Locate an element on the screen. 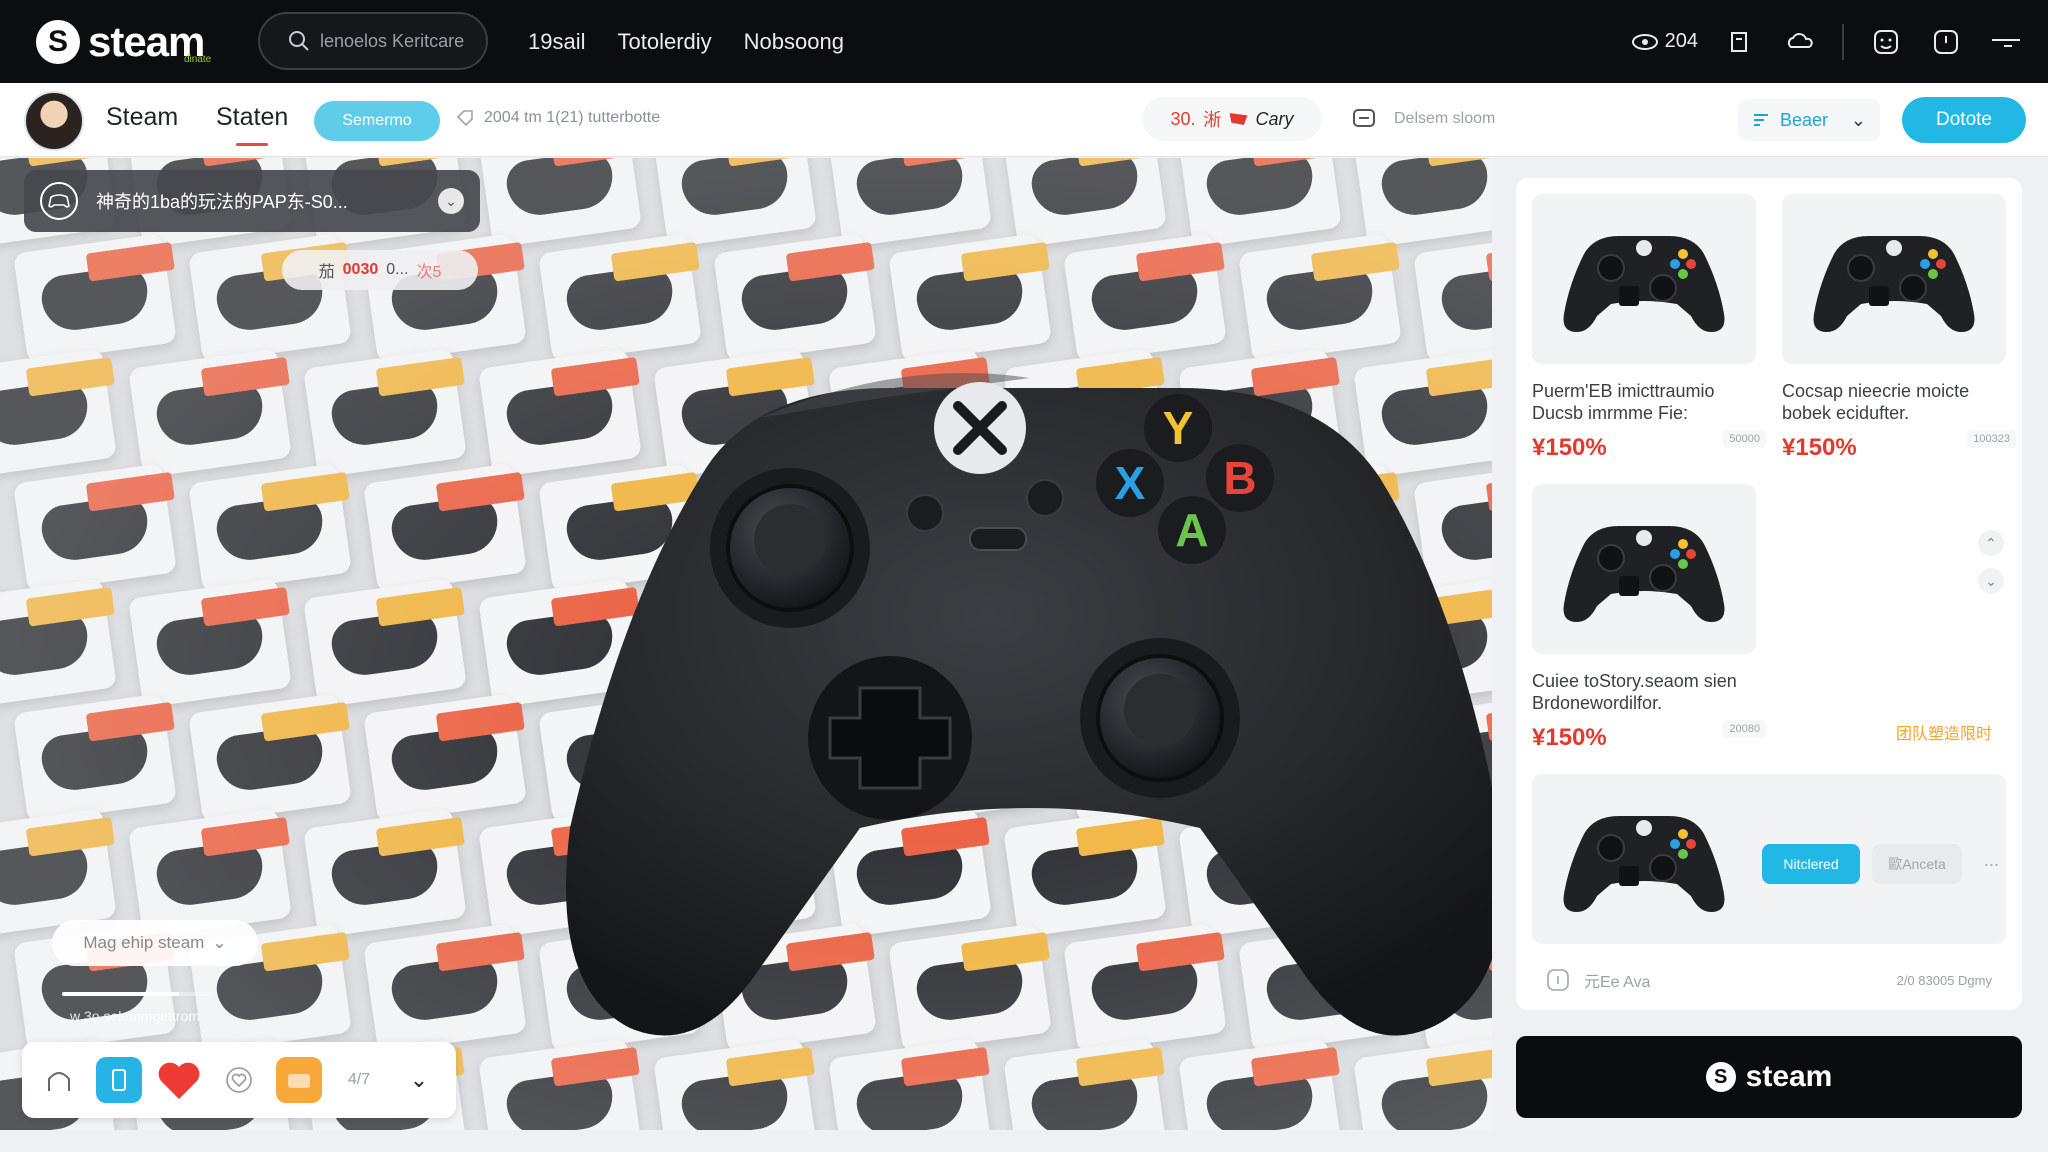 The height and width of the screenshot is (1152, 2048). steam-logo: S steam dinate is located at coordinates (123, 42).